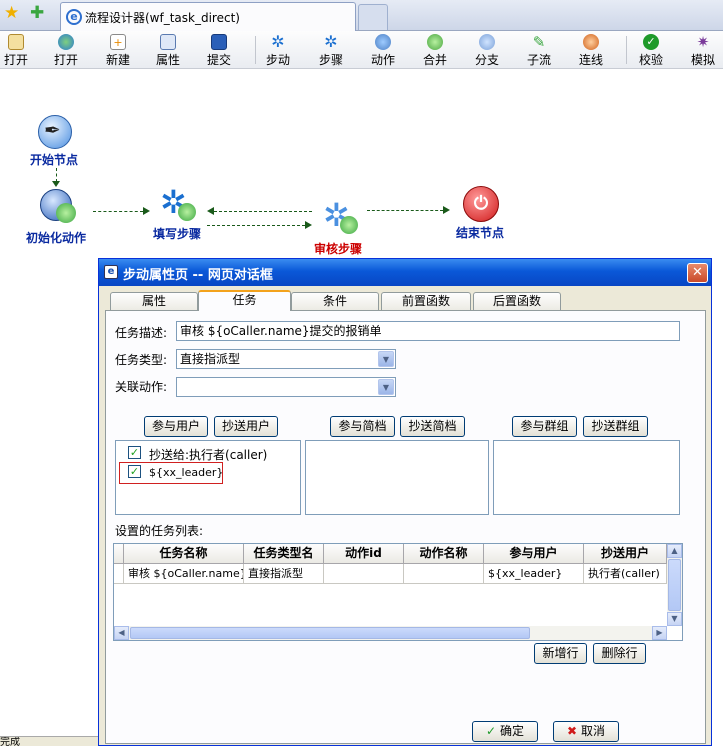 The width and height of the screenshot is (723, 746). I want to click on validate-button: ✓ 校验, so click(651, 50).